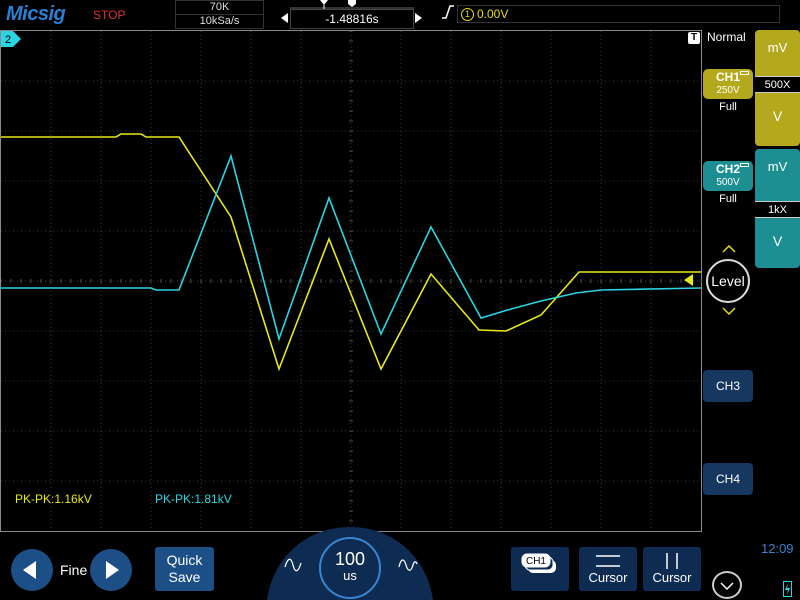 The image size is (800, 600). I want to click on ch1-scale: 250V, so click(728, 90).